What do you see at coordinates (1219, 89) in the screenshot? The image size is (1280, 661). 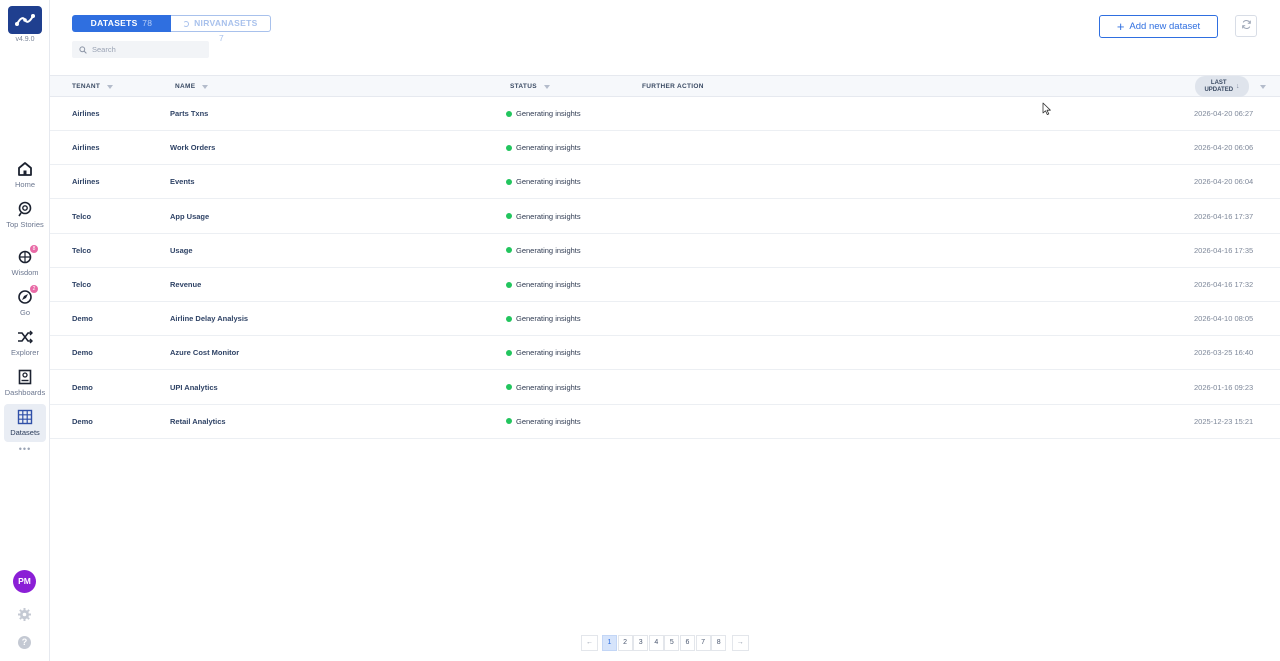 I see `column-label-line: UPDATED` at bounding box center [1219, 89].